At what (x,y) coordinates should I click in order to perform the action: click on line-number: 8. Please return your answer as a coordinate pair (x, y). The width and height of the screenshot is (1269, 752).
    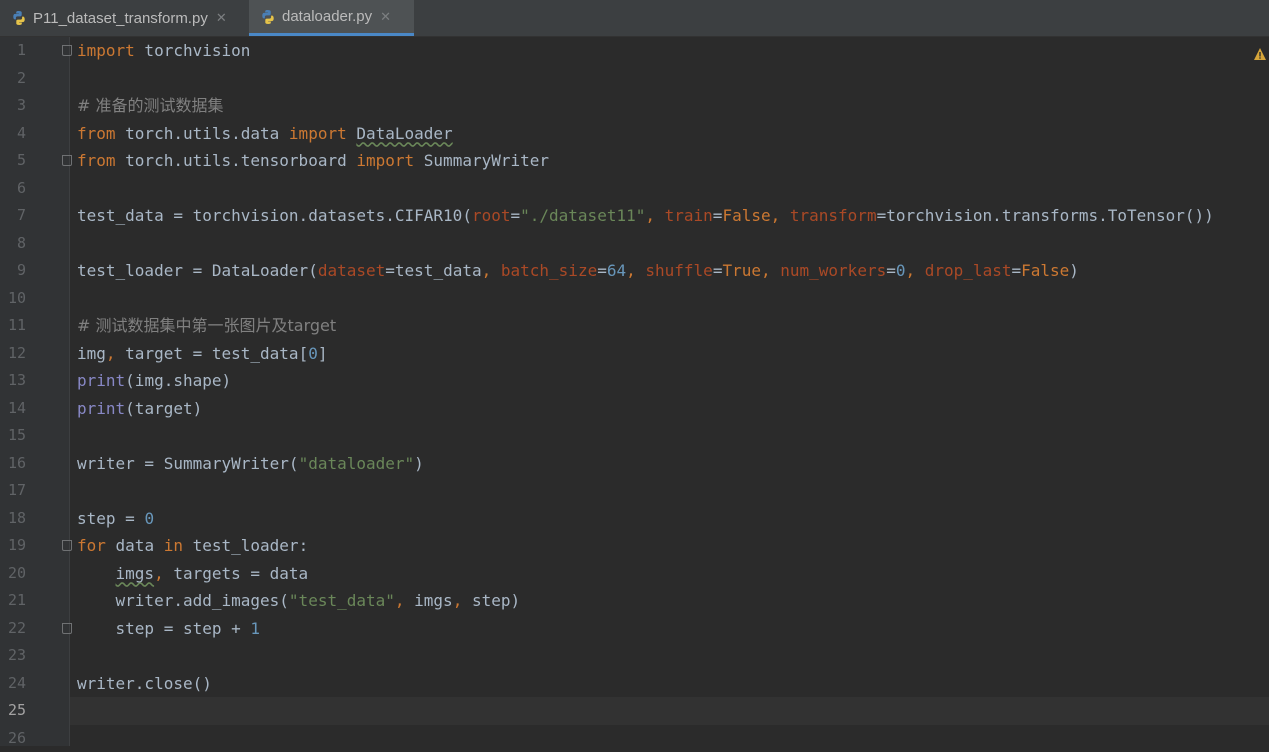
    Looking at the image, I should click on (13, 244).